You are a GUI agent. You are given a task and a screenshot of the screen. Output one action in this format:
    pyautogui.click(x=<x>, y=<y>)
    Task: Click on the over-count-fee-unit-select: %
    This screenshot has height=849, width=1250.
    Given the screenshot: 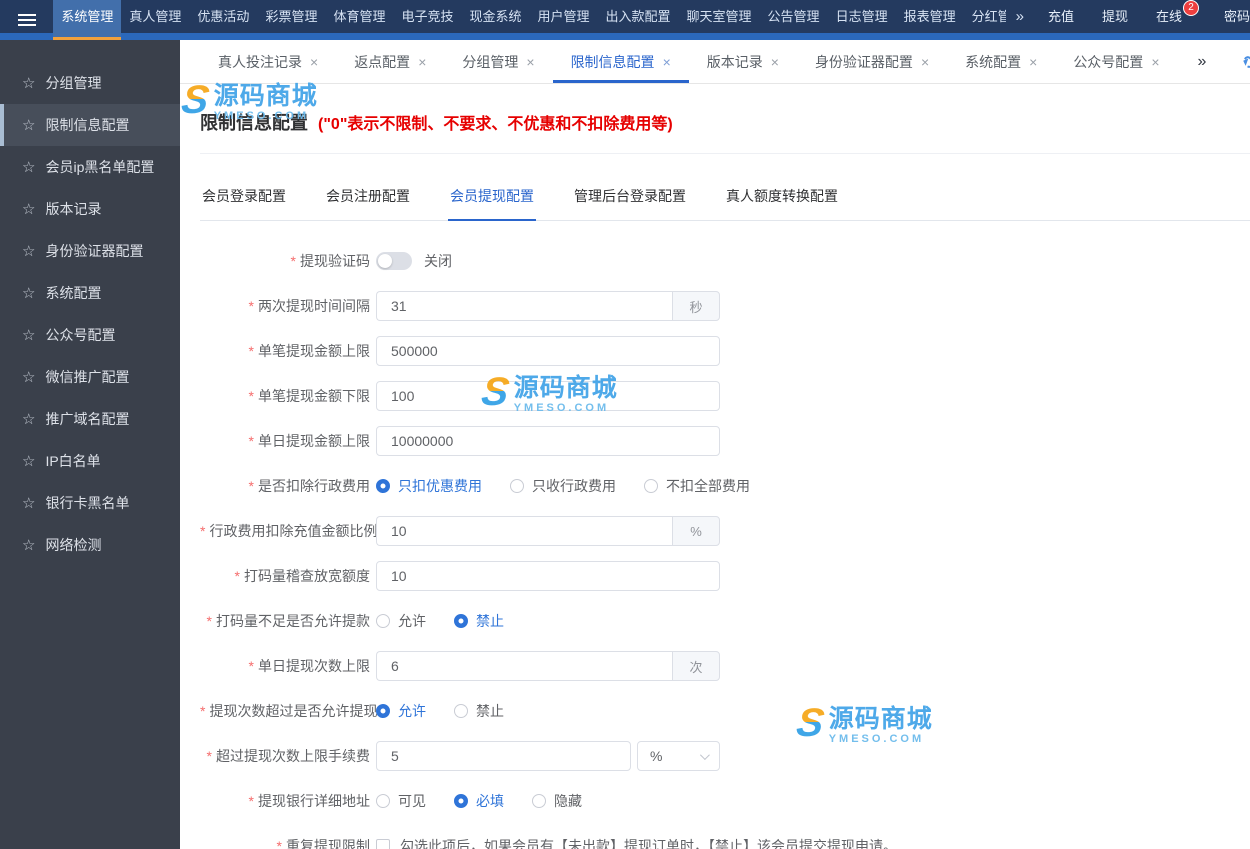 What is the action you would take?
    pyautogui.click(x=678, y=756)
    